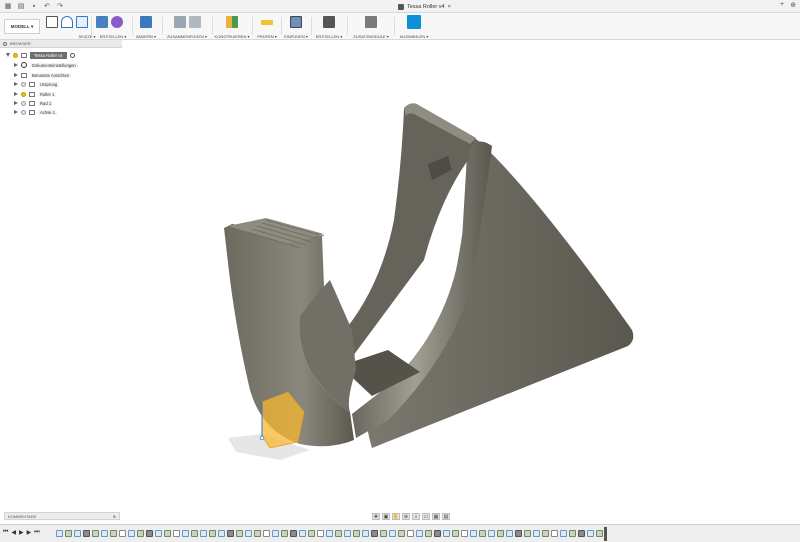 This screenshot has width=800, height=542. Describe the element at coordinates (396, 516) in the screenshot. I see `pan-icon: ✋` at that location.